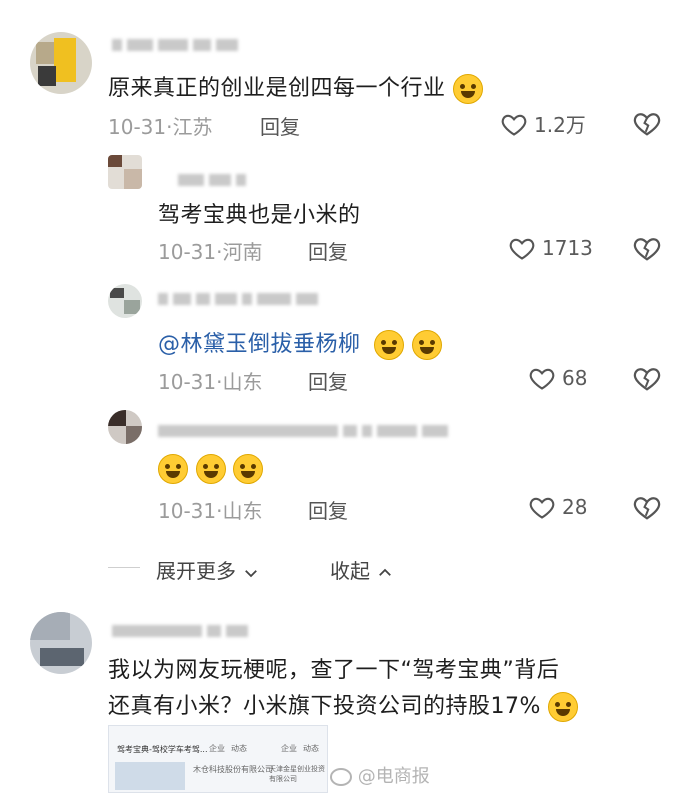 Image resolution: width=690 pixels, height=793 pixels. I want to click on like-count: 28, so click(575, 507).